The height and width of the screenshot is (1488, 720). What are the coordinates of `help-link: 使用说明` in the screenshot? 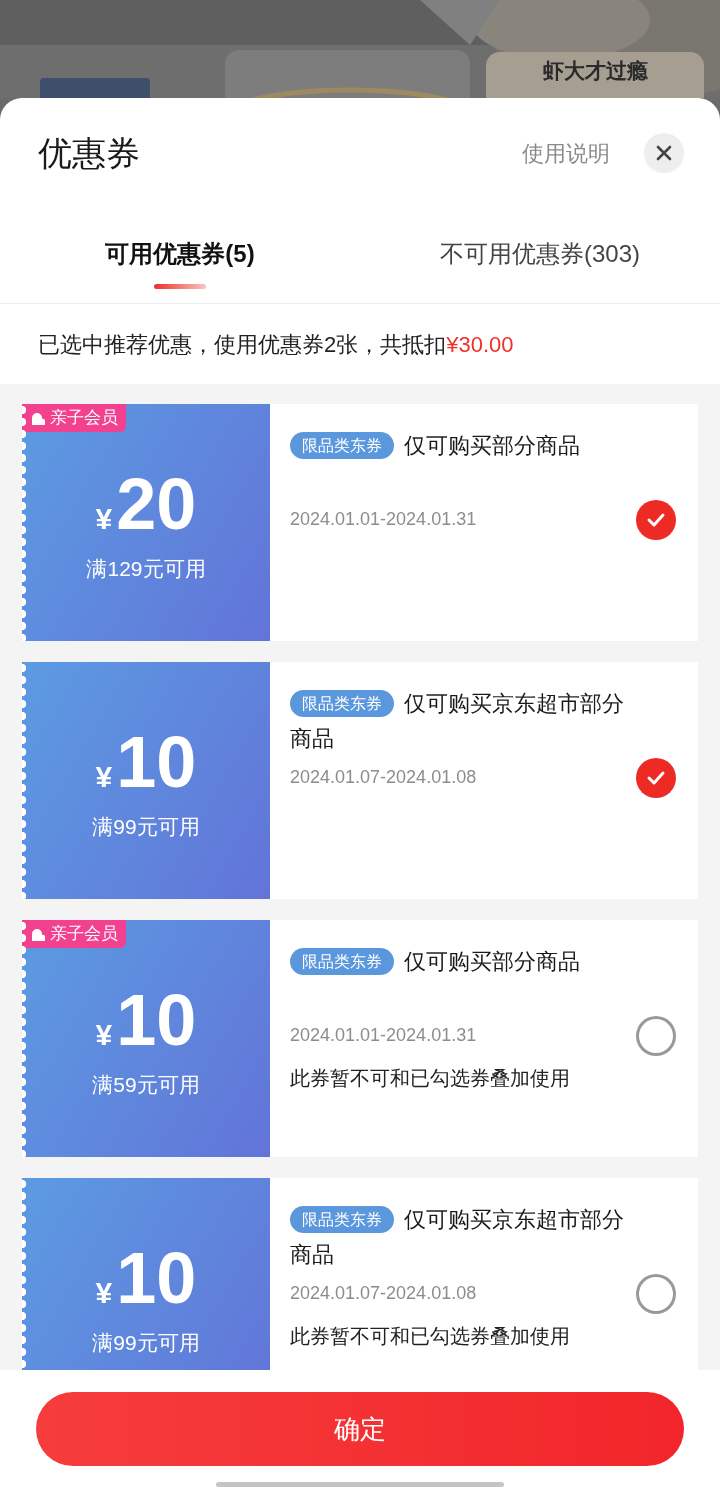 It's located at (566, 153).